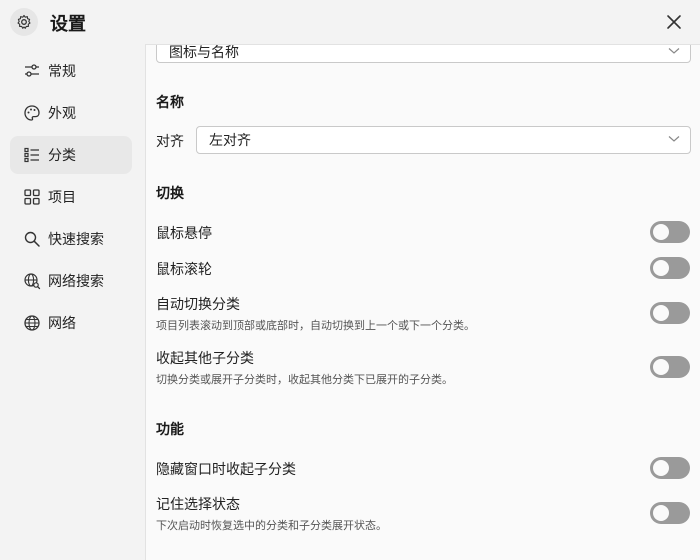 The height and width of the screenshot is (560, 700). What do you see at coordinates (350, 22) in the screenshot?
I see `title-bar: 设置` at bounding box center [350, 22].